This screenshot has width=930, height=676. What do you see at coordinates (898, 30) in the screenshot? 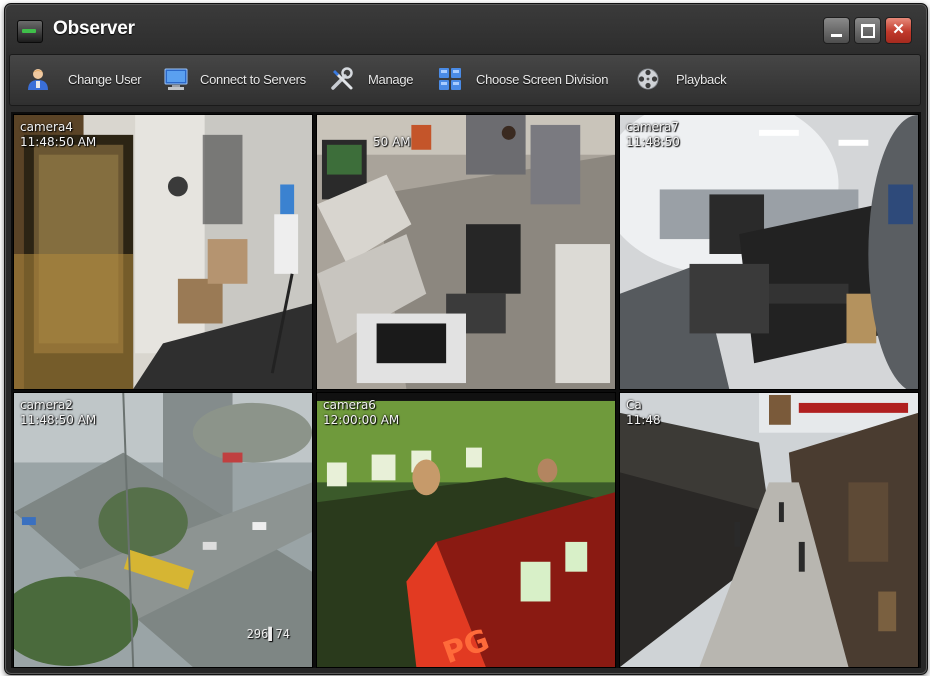
I see `close-button` at bounding box center [898, 30].